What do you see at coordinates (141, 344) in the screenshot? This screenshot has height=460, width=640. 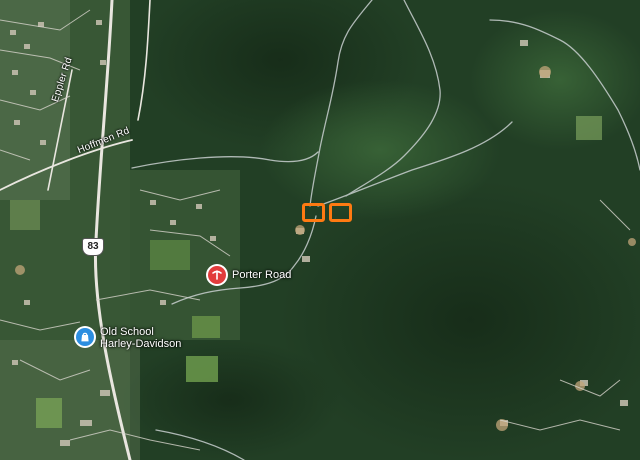 I see `harley-davidson-label-line2: Harley-Davidson` at bounding box center [141, 344].